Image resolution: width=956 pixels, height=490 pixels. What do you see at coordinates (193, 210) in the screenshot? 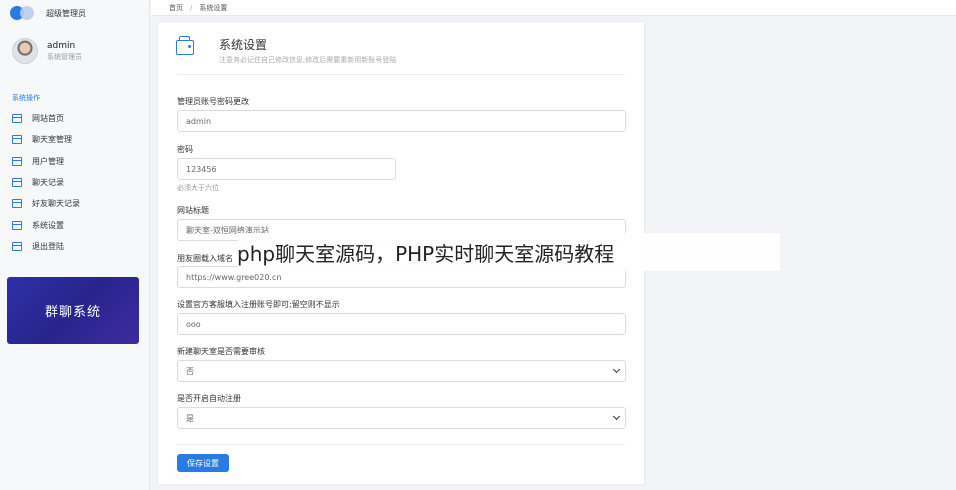
I see `site-title-label: 网站标题` at bounding box center [193, 210].